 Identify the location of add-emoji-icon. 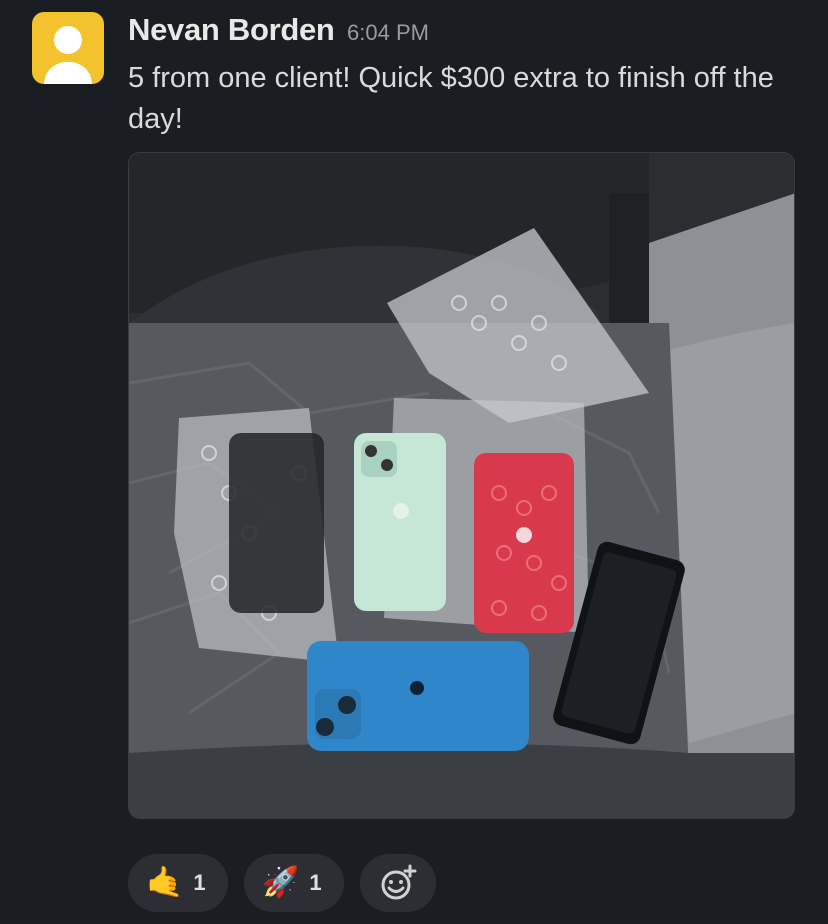
(399, 882).